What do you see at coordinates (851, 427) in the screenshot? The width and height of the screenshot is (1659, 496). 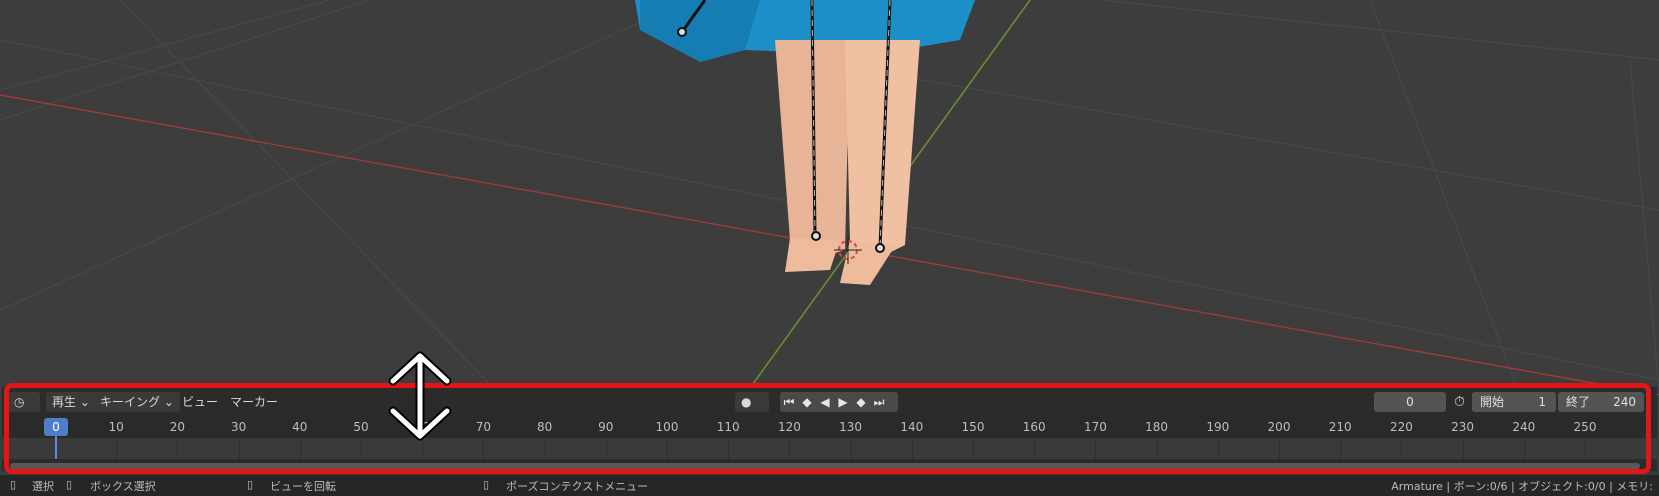 I see `ruler-tick-label: 130` at bounding box center [851, 427].